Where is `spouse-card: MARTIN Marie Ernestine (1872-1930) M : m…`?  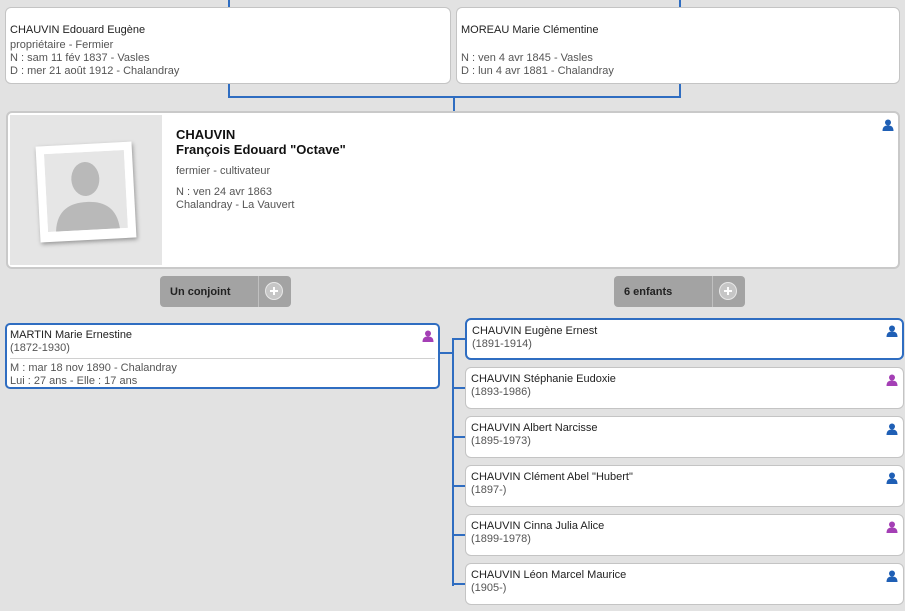
spouse-card: MARTIN Marie Ernestine (1872-1930) M : m… is located at coordinates (222, 356).